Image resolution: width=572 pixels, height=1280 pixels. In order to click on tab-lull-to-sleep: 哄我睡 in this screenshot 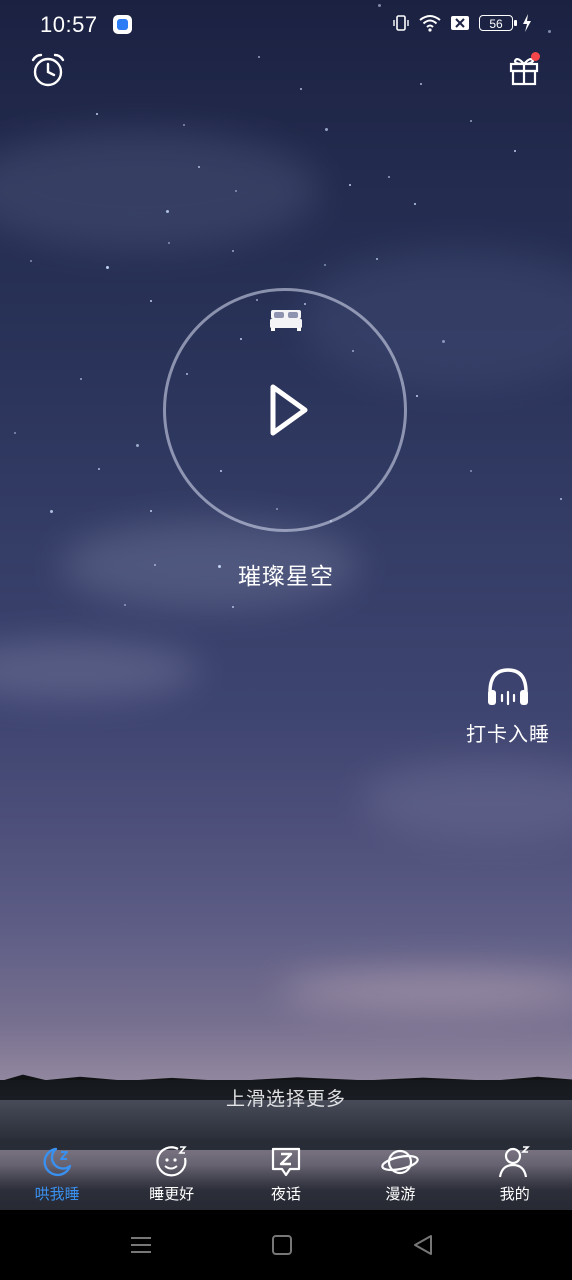, I will do `click(57, 1171)`.